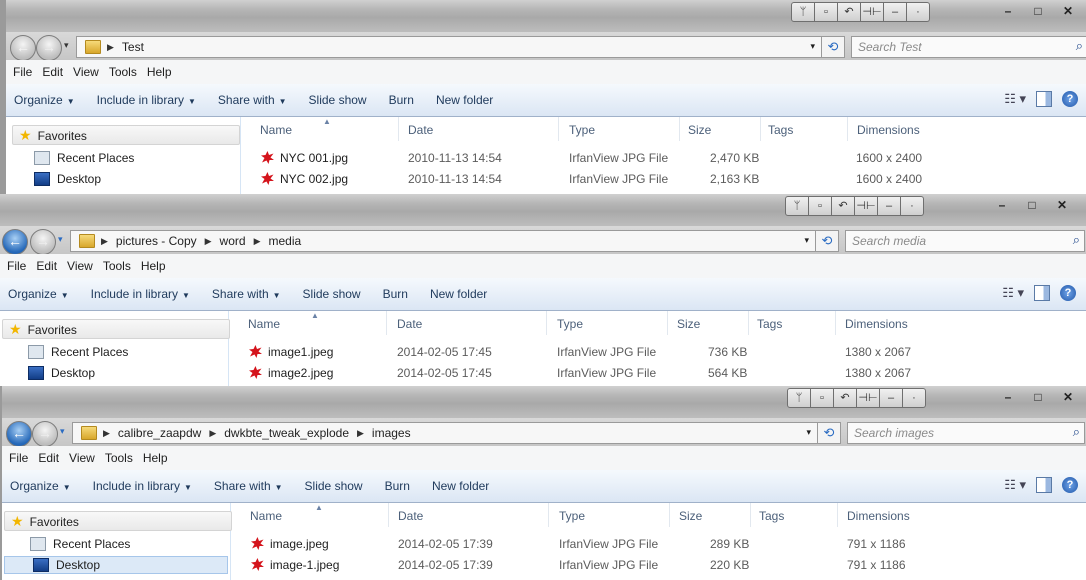  Describe the element at coordinates (449, 47) in the screenshot. I see `address-bar: ▶ Test ▾` at that location.